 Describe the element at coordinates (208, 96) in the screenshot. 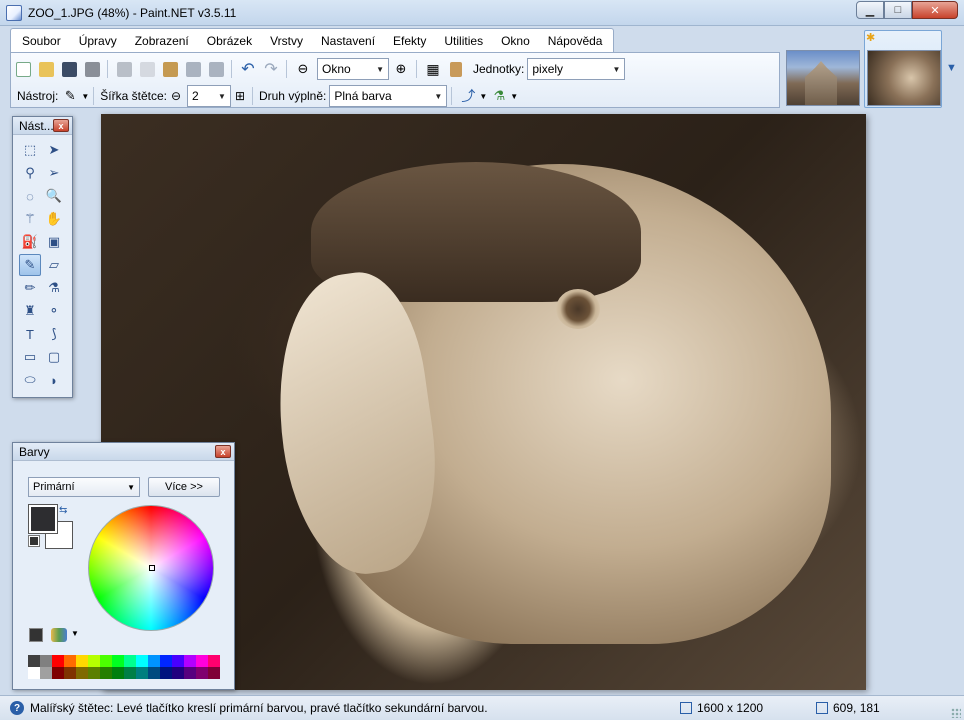

I see `brush-width-select: 2 ▼` at that location.